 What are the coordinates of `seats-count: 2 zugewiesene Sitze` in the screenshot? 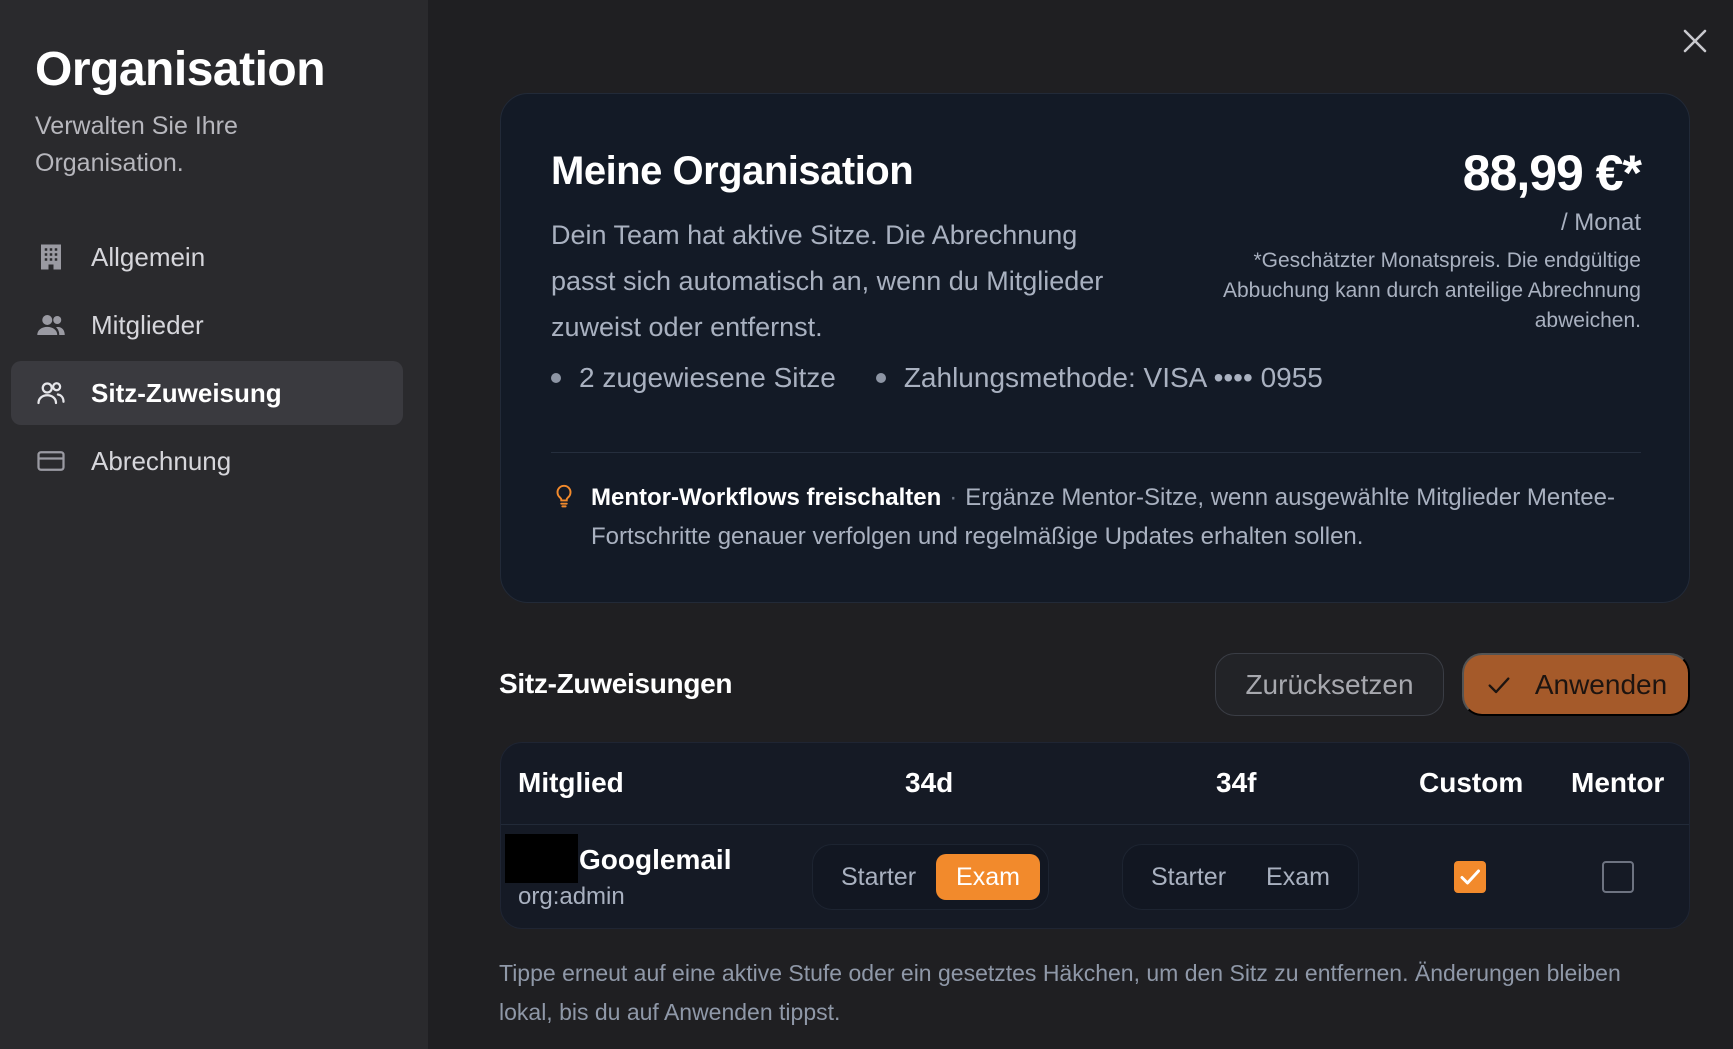 It's located at (693, 378).